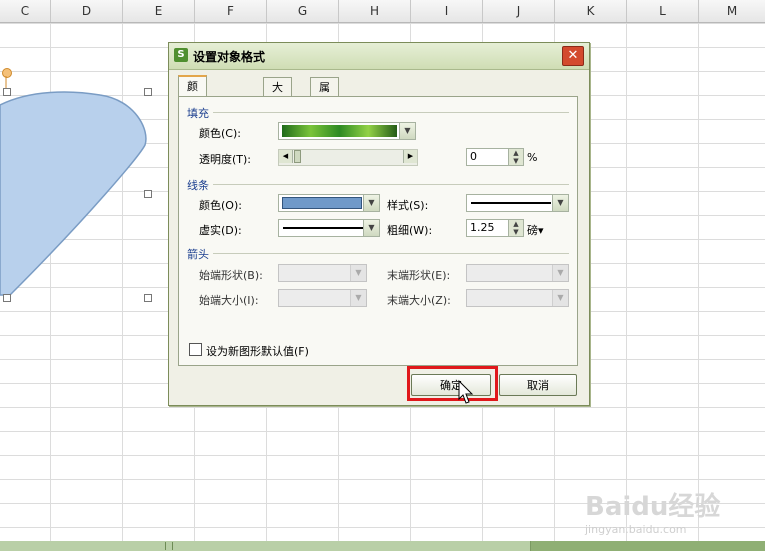 Image resolution: width=765 pixels, height=551 pixels. What do you see at coordinates (511, 203) in the screenshot?
I see `line-style-preview` at bounding box center [511, 203].